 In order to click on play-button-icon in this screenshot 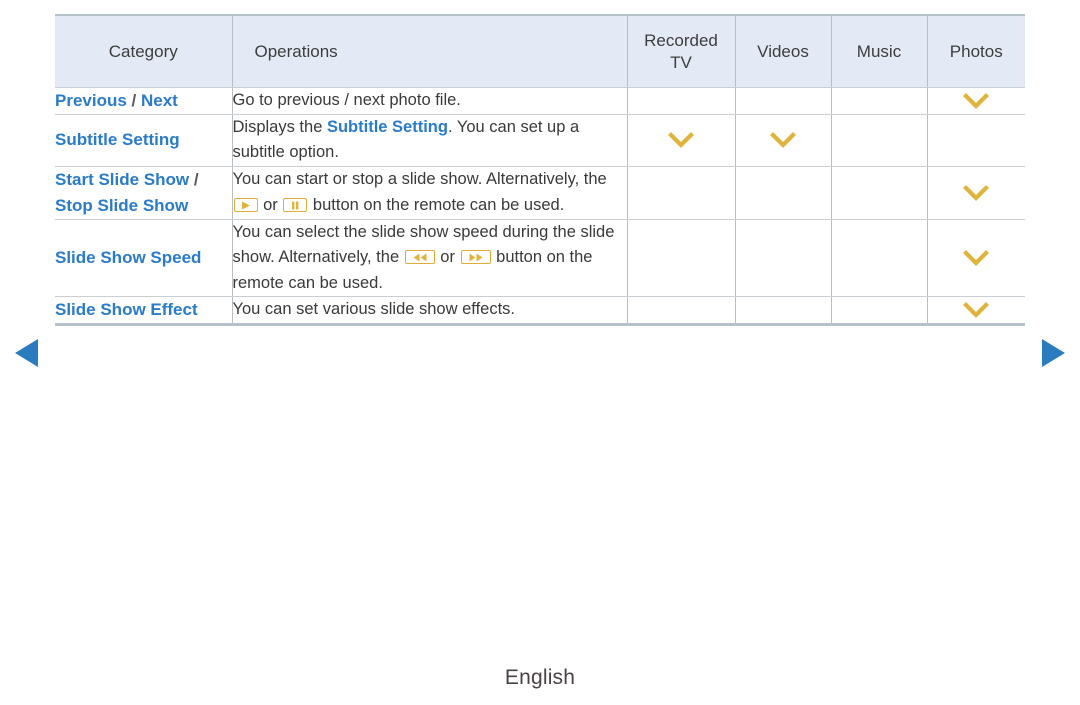, I will do `click(245, 204)`.